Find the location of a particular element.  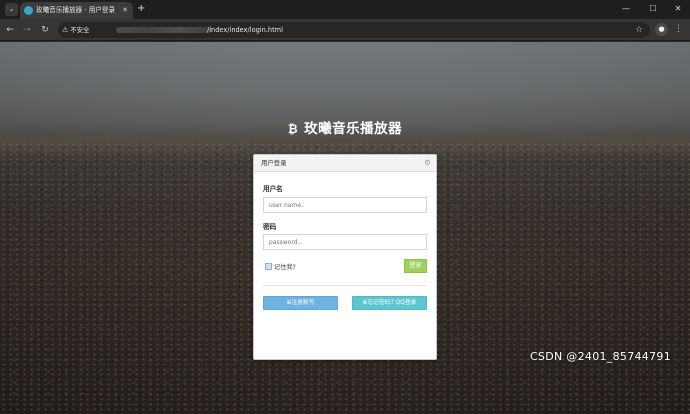

remember-me: 记住我? is located at coordinates (280, 268).